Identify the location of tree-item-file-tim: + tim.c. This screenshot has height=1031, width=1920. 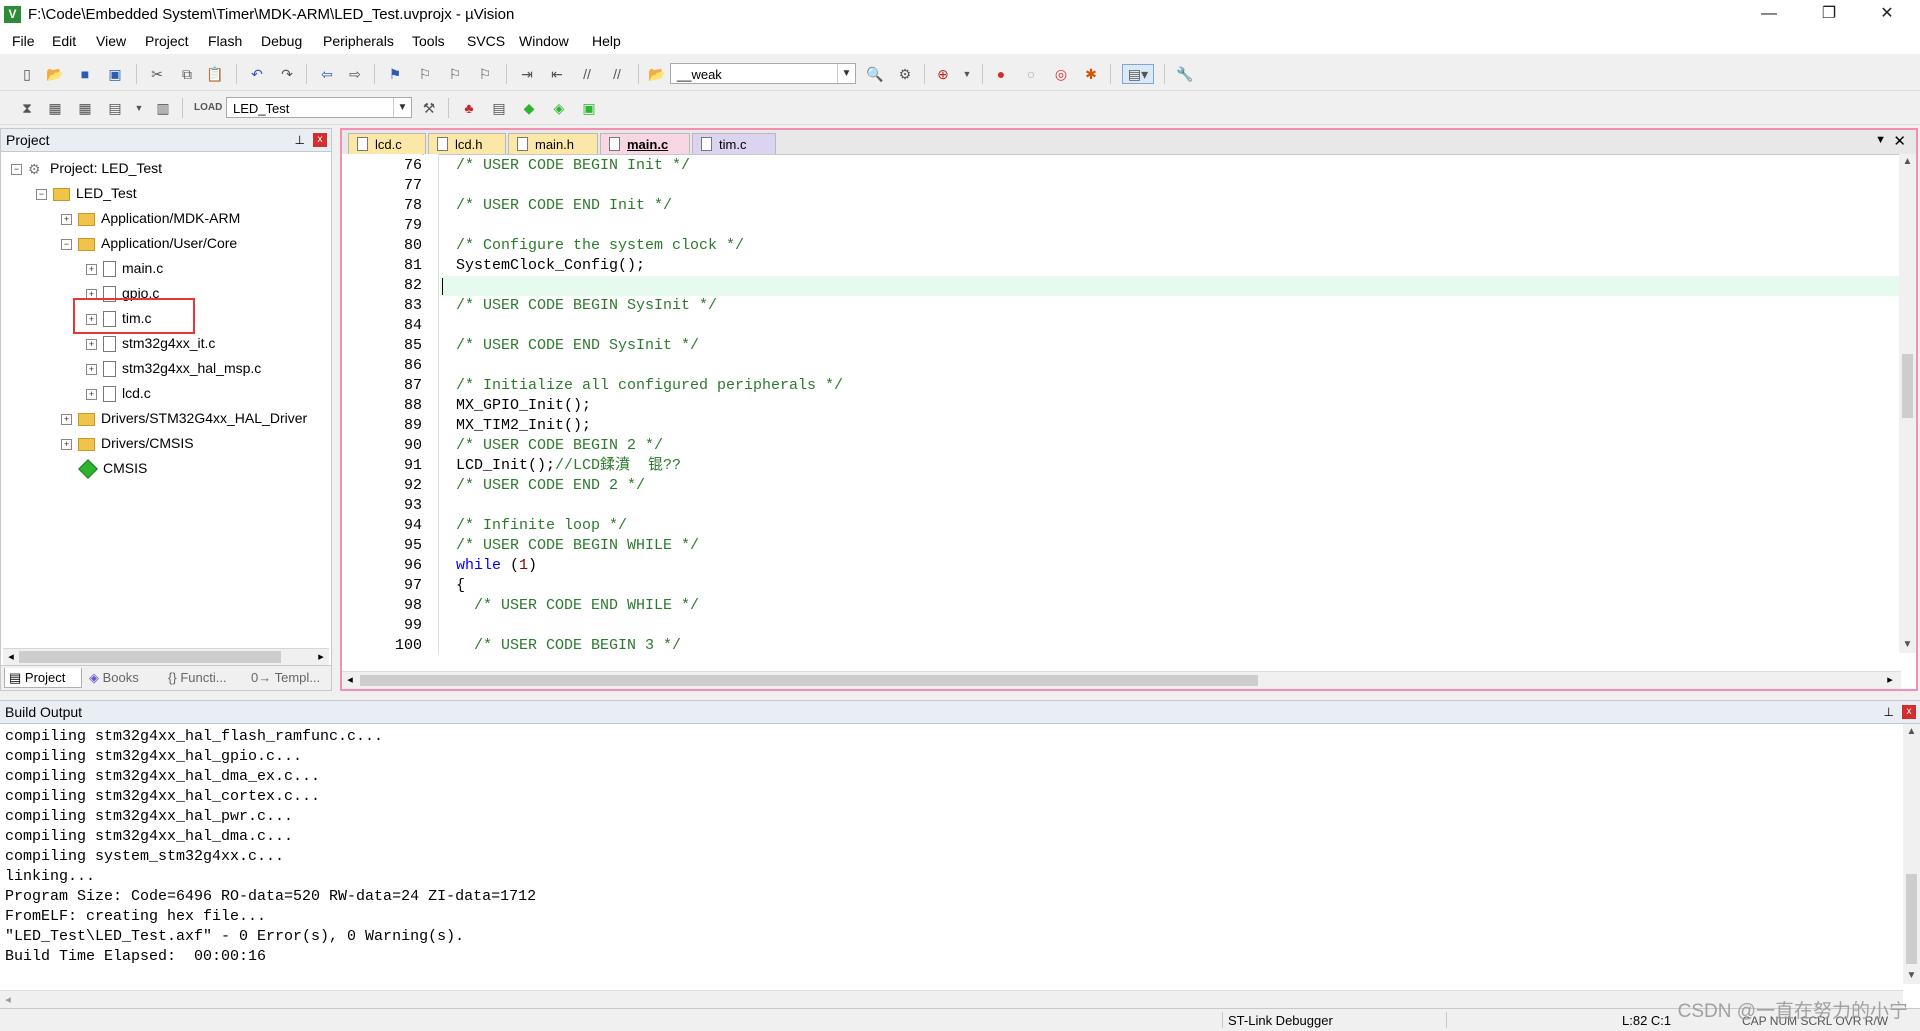
(119, 318).